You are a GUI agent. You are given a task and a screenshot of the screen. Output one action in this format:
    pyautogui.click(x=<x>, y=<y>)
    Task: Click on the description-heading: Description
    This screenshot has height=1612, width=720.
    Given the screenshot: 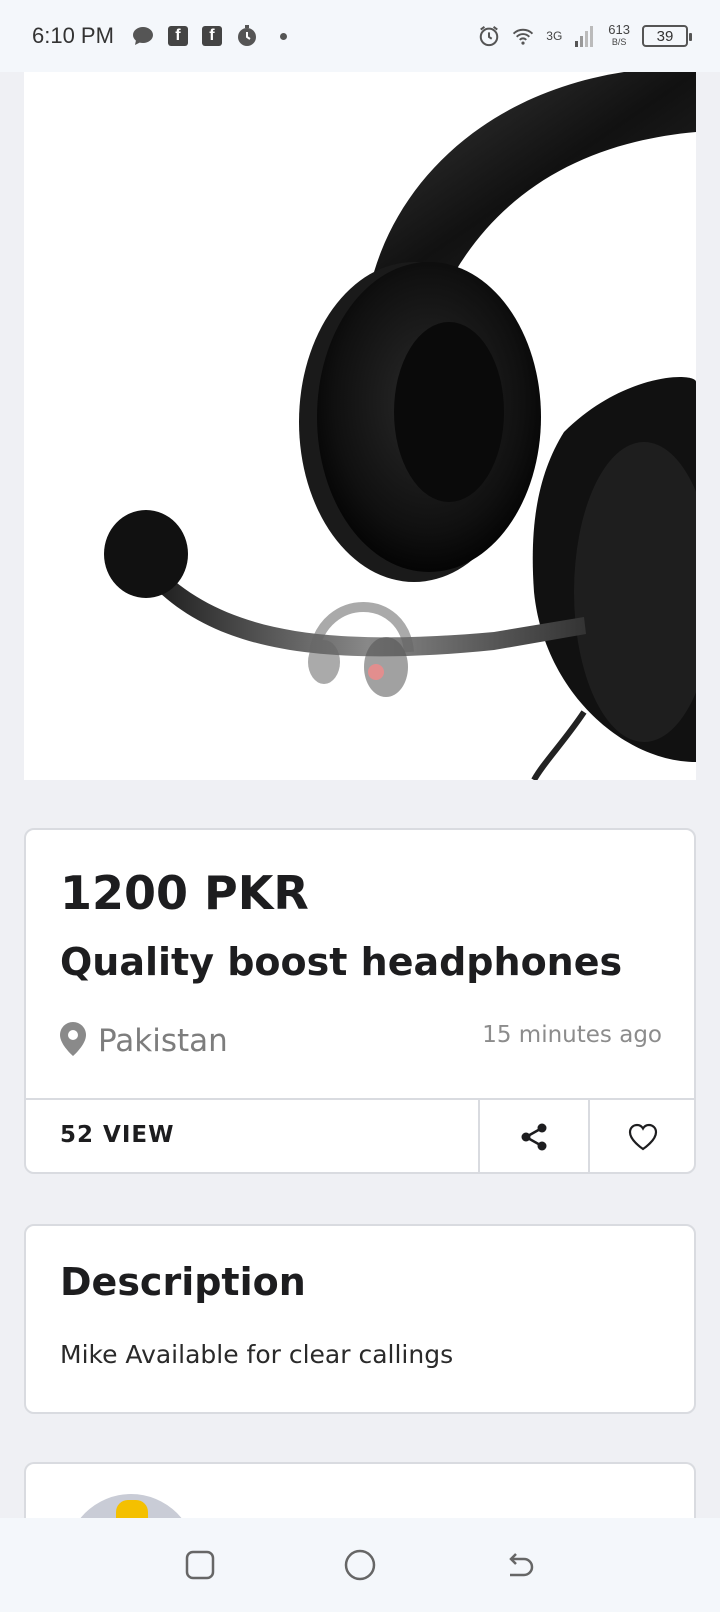 What is the action you would take?
    pyautogui.click(x=183, y=1282)
    